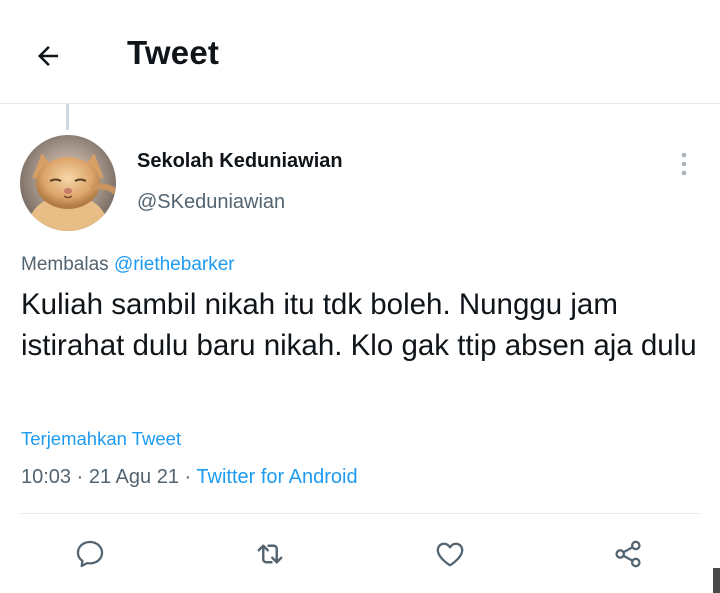 This screenshot has width=720, height=593. I want to click on replying-to-prefix: Membalas, so click(65, 264).